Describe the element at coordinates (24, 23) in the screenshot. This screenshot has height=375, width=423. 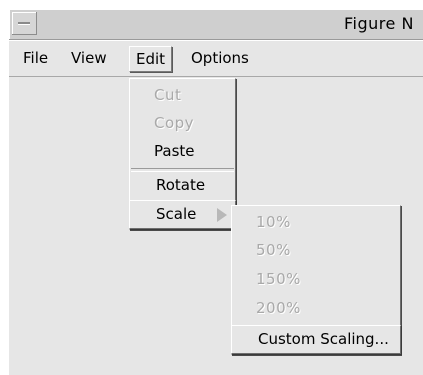
I see `window-menu-icon` at that location.